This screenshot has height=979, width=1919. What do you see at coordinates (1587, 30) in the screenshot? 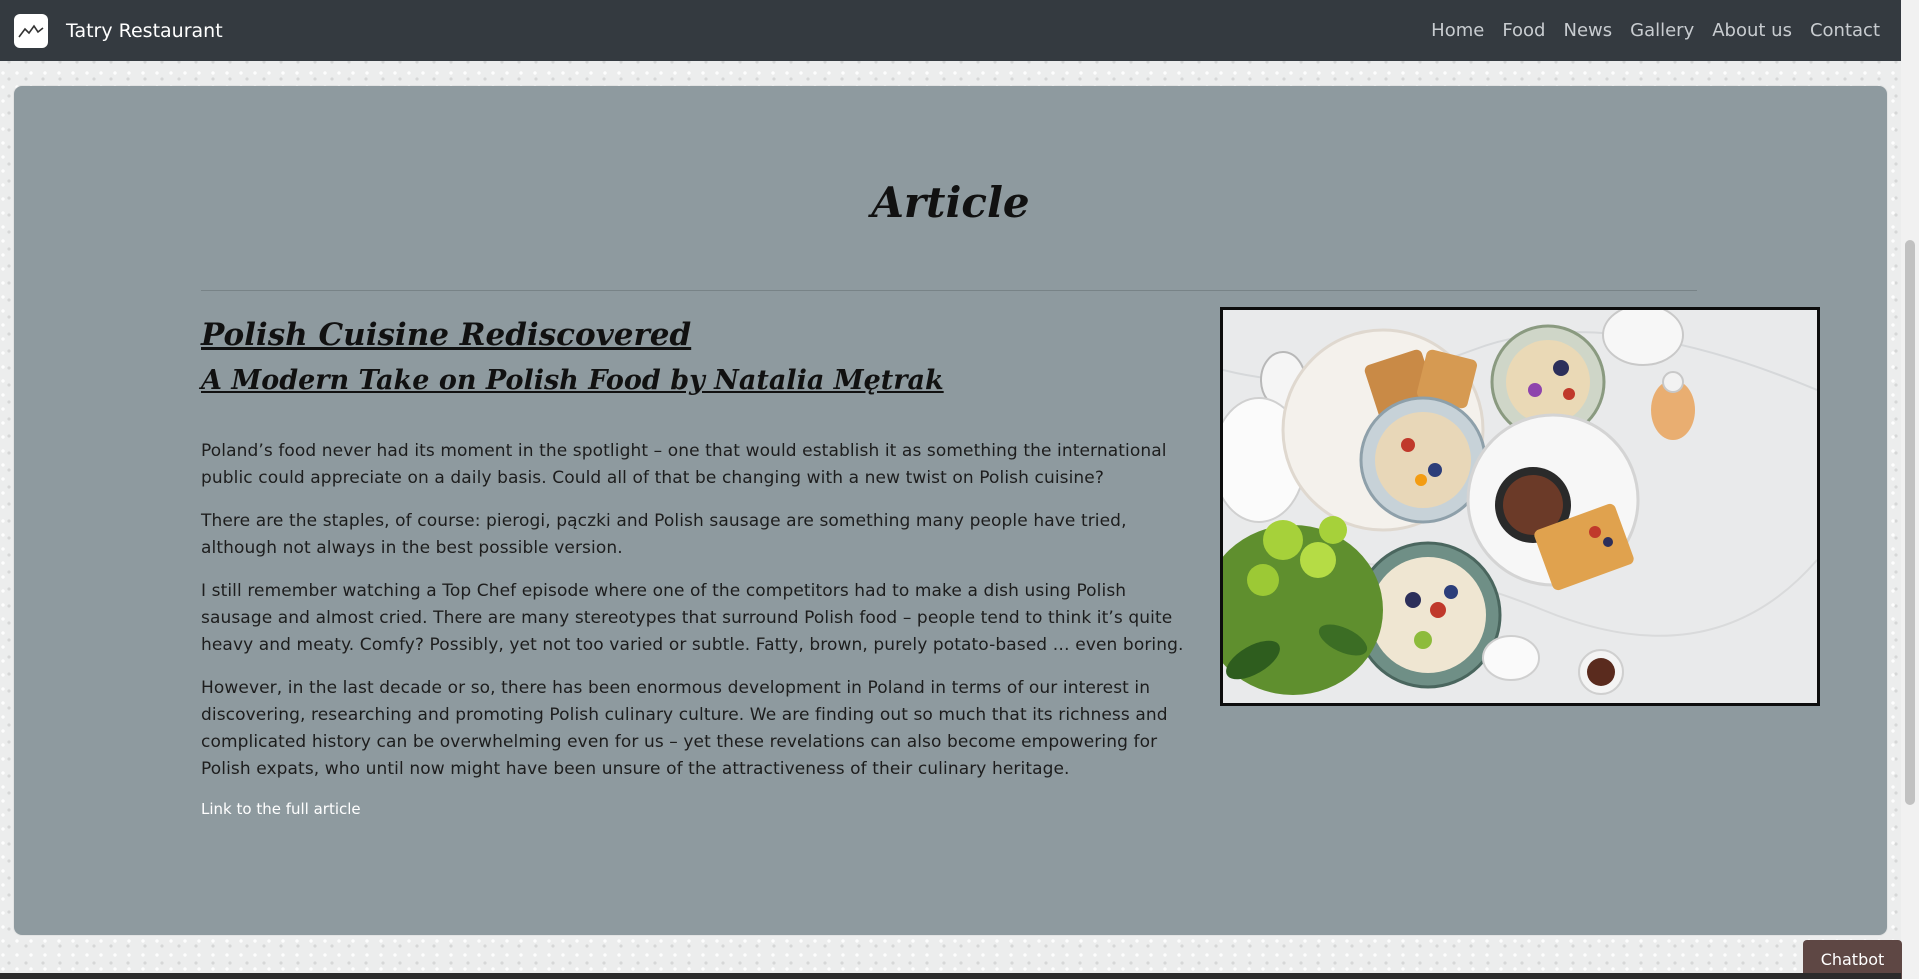
I see `nav-link-news: News` at bounding box center [1587, 30].